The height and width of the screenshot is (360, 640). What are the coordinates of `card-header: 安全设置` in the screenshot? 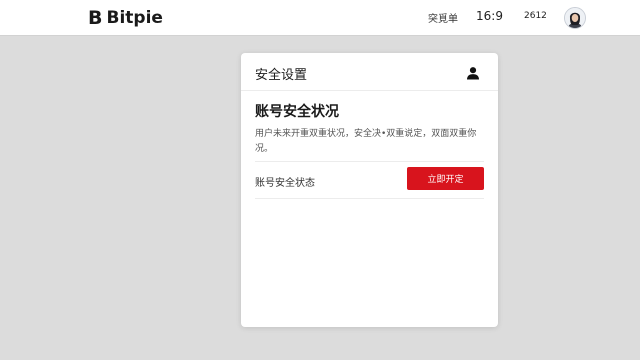 It's located at (369, 72).